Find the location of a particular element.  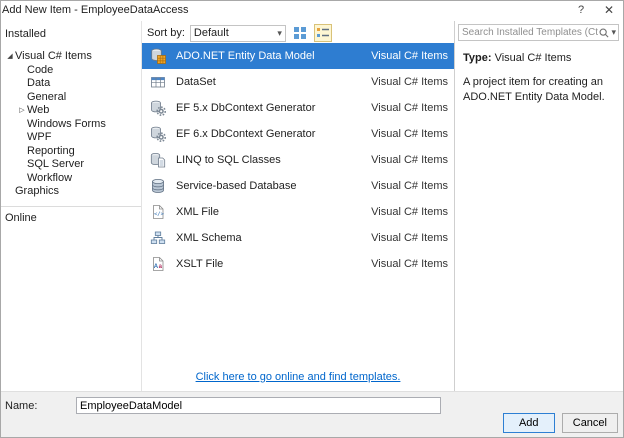

sort-by-dropdown: Default ▾ is located at coordinates (237, 33).